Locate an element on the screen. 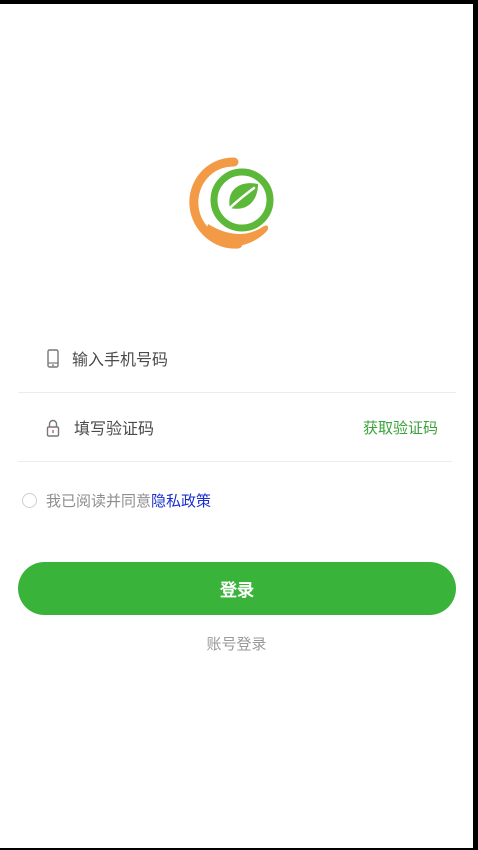 The height and width of the screenshot is (850, 478). verification-code-input is located at coordinates (209, 428).